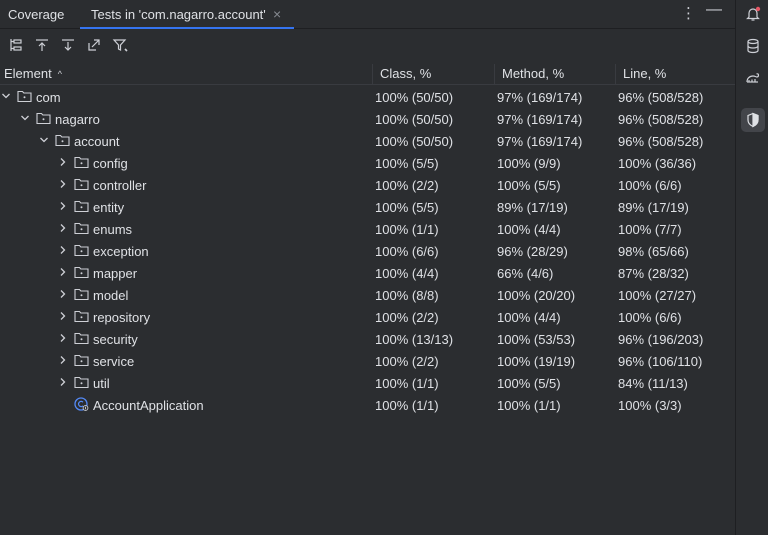  What do you see at coordinates (367, 207) in the screenshot?
I see `tree-row-entity: entity 100% (5/5) 89% (17/19) 89% (17/19)` at bounding box center [367, 207].